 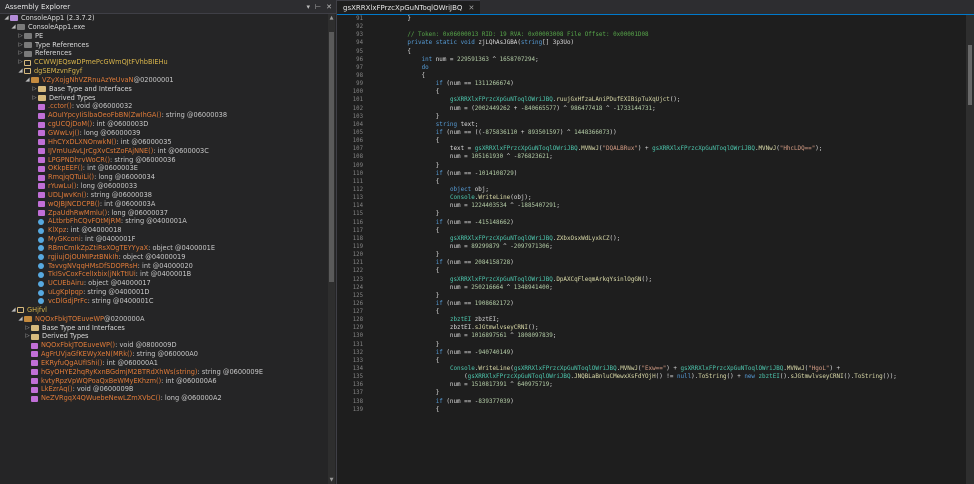 I want to click on tree-node: KlXpz : int @04000018, so click(x=163, y=230).